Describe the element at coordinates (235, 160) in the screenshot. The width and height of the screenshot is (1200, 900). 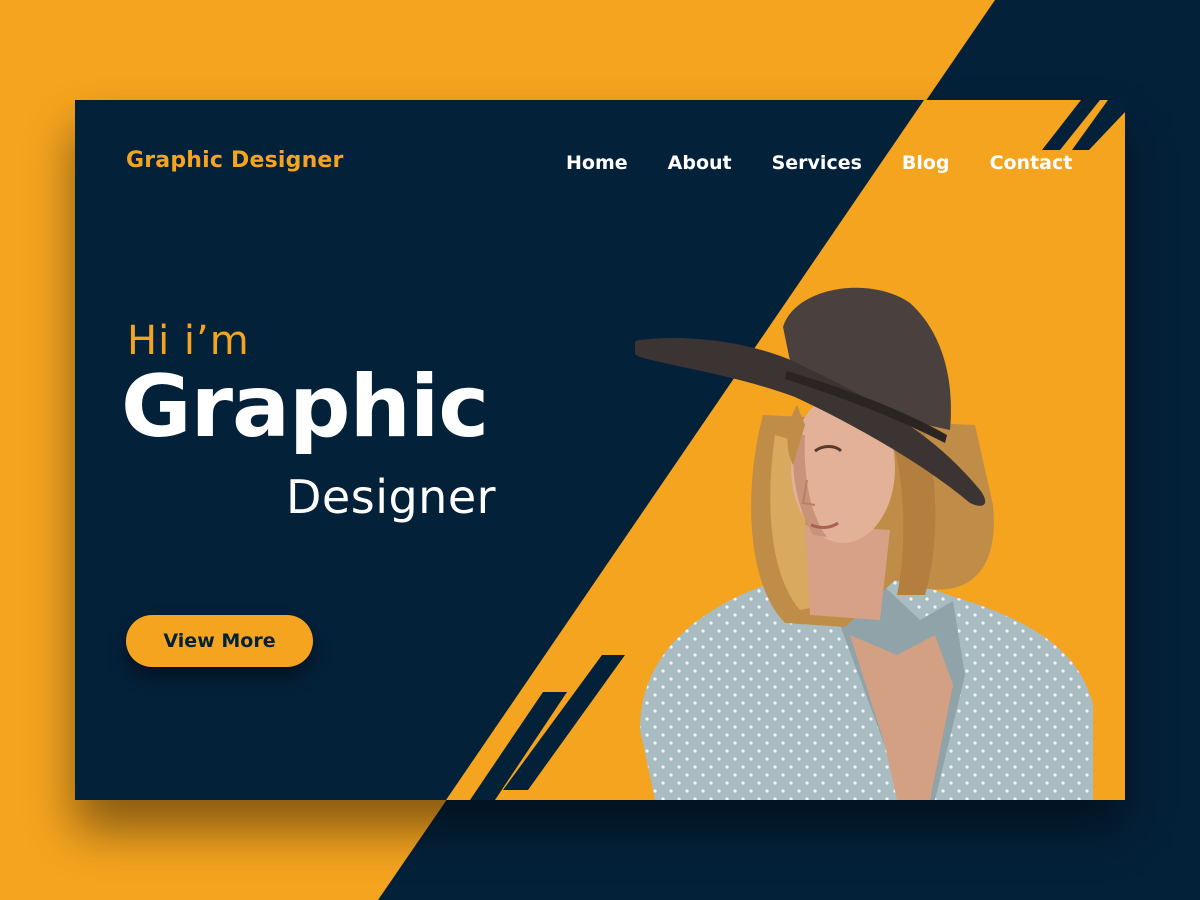
I see `site-logo: Graphic Designer` at that location.